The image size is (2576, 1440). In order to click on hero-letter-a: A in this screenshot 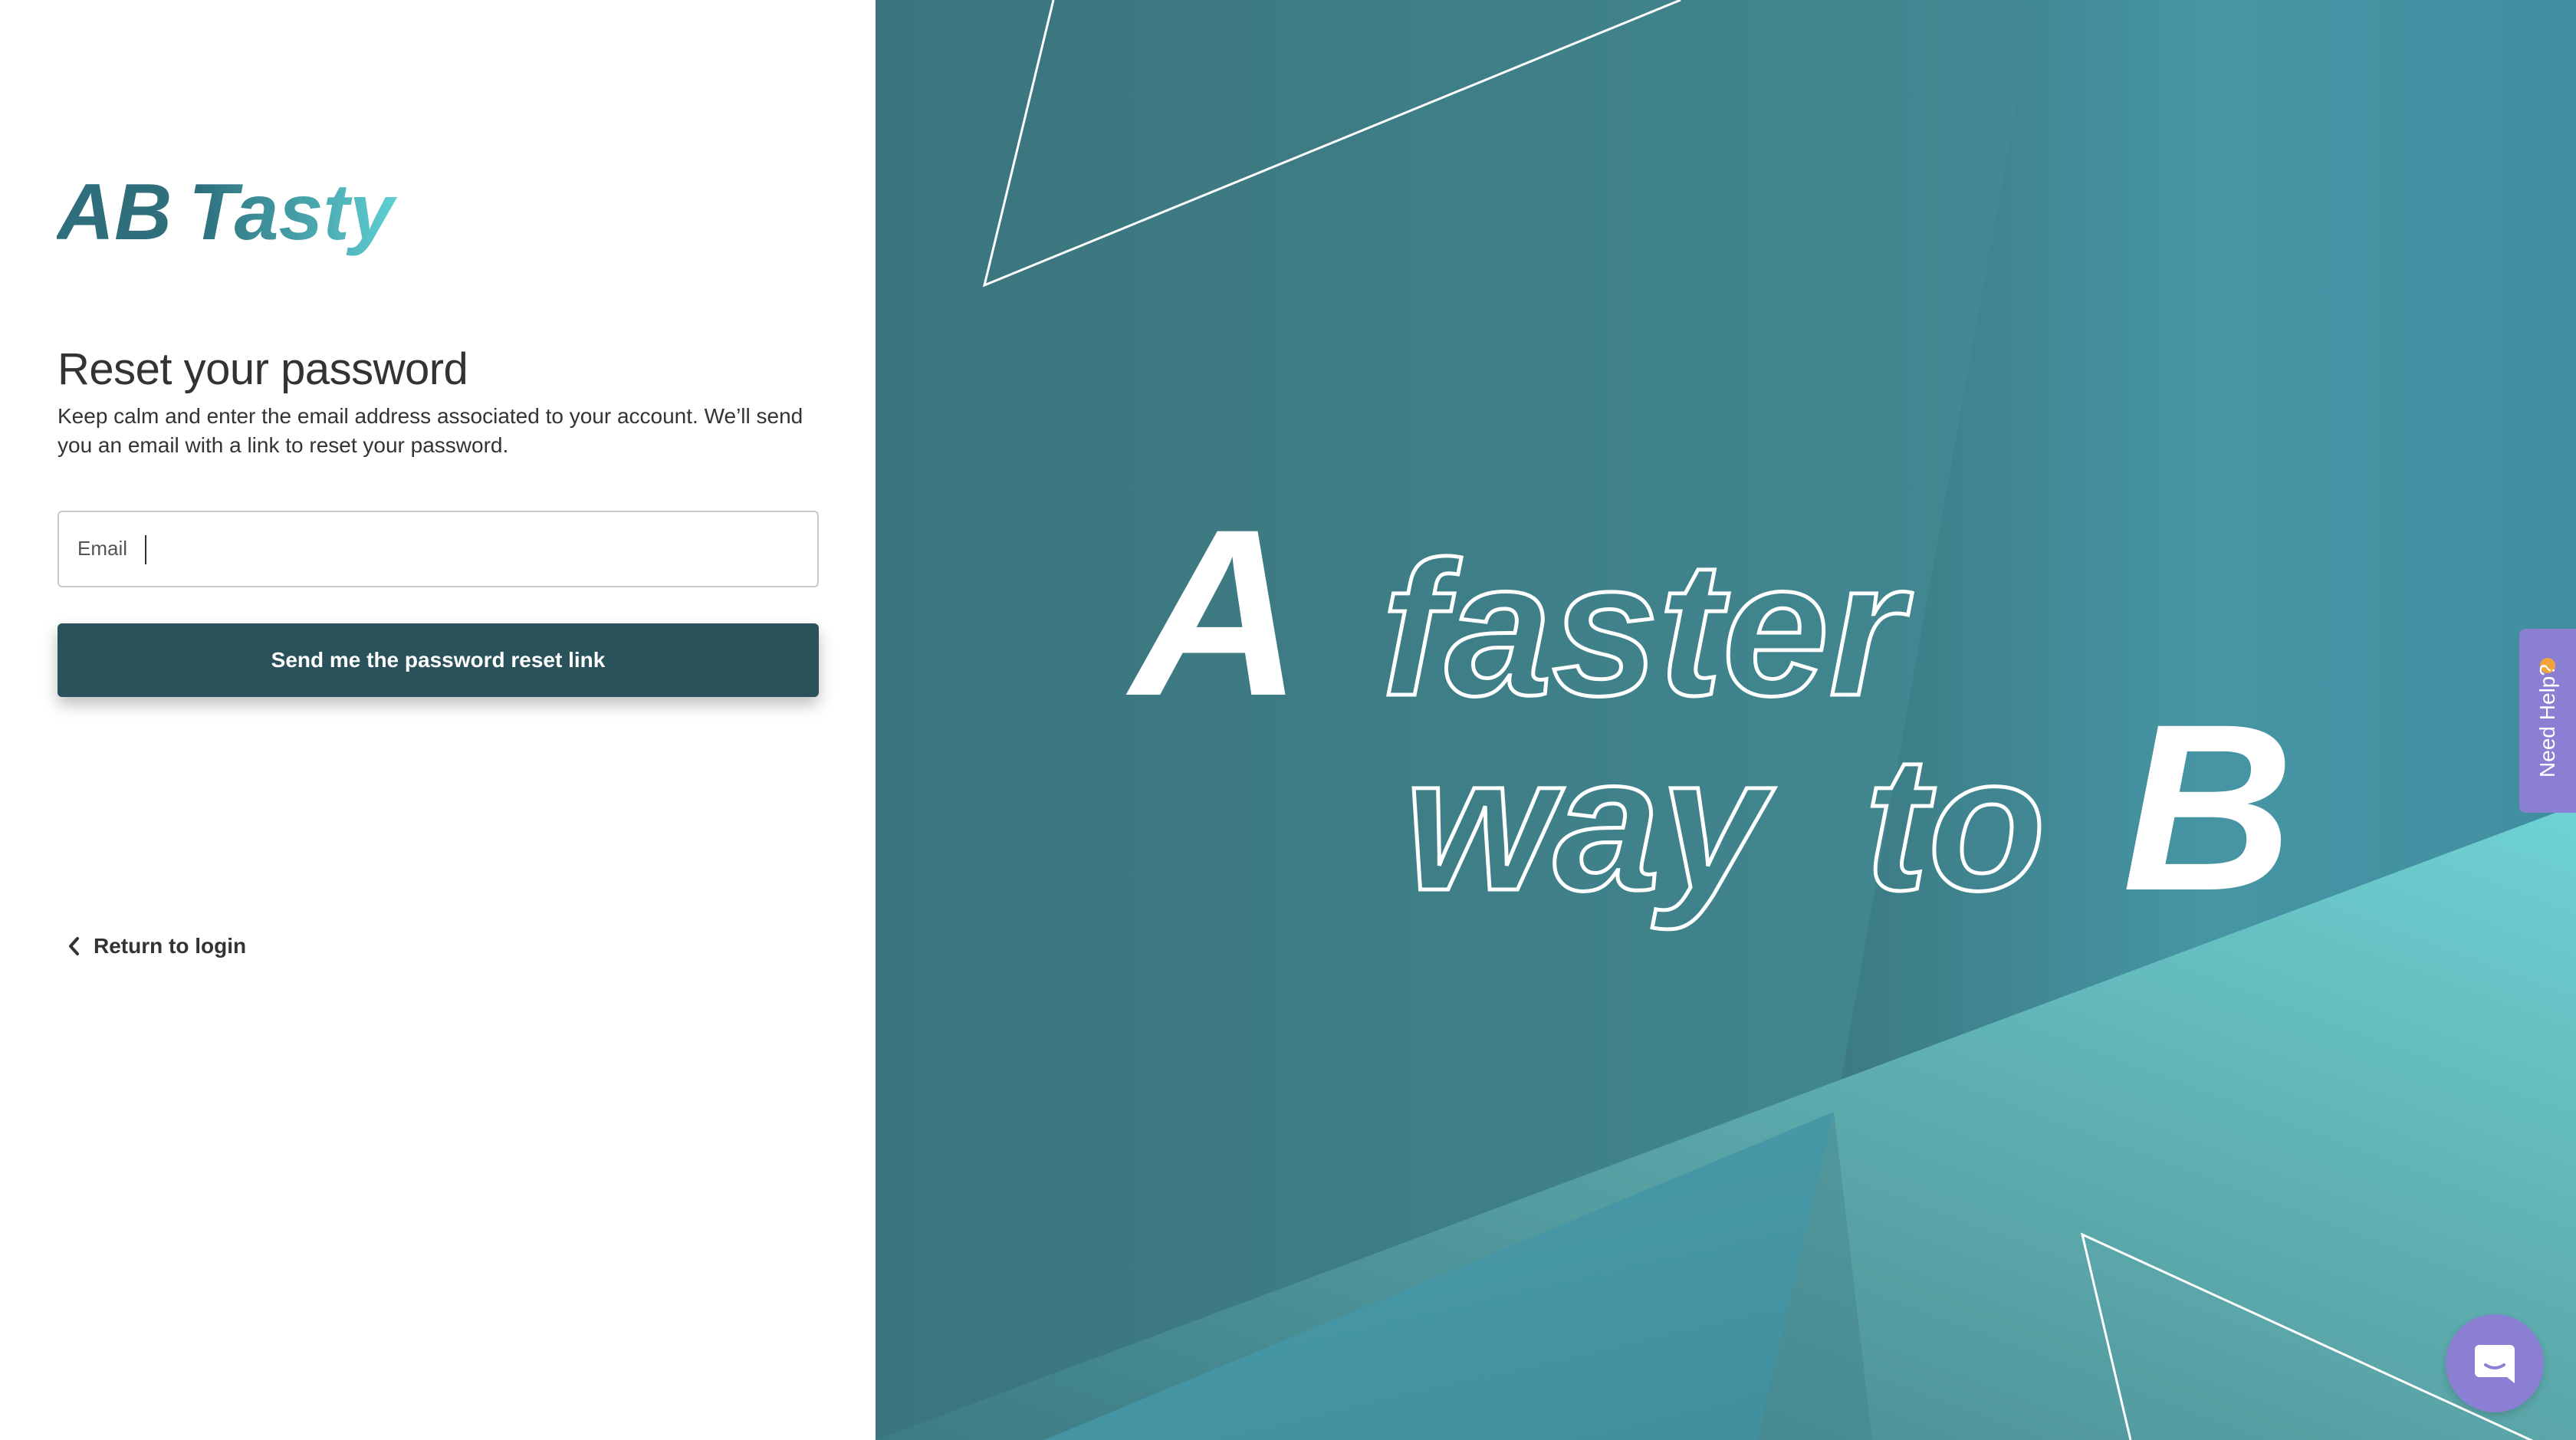, I will do `click(1213, 612)`.